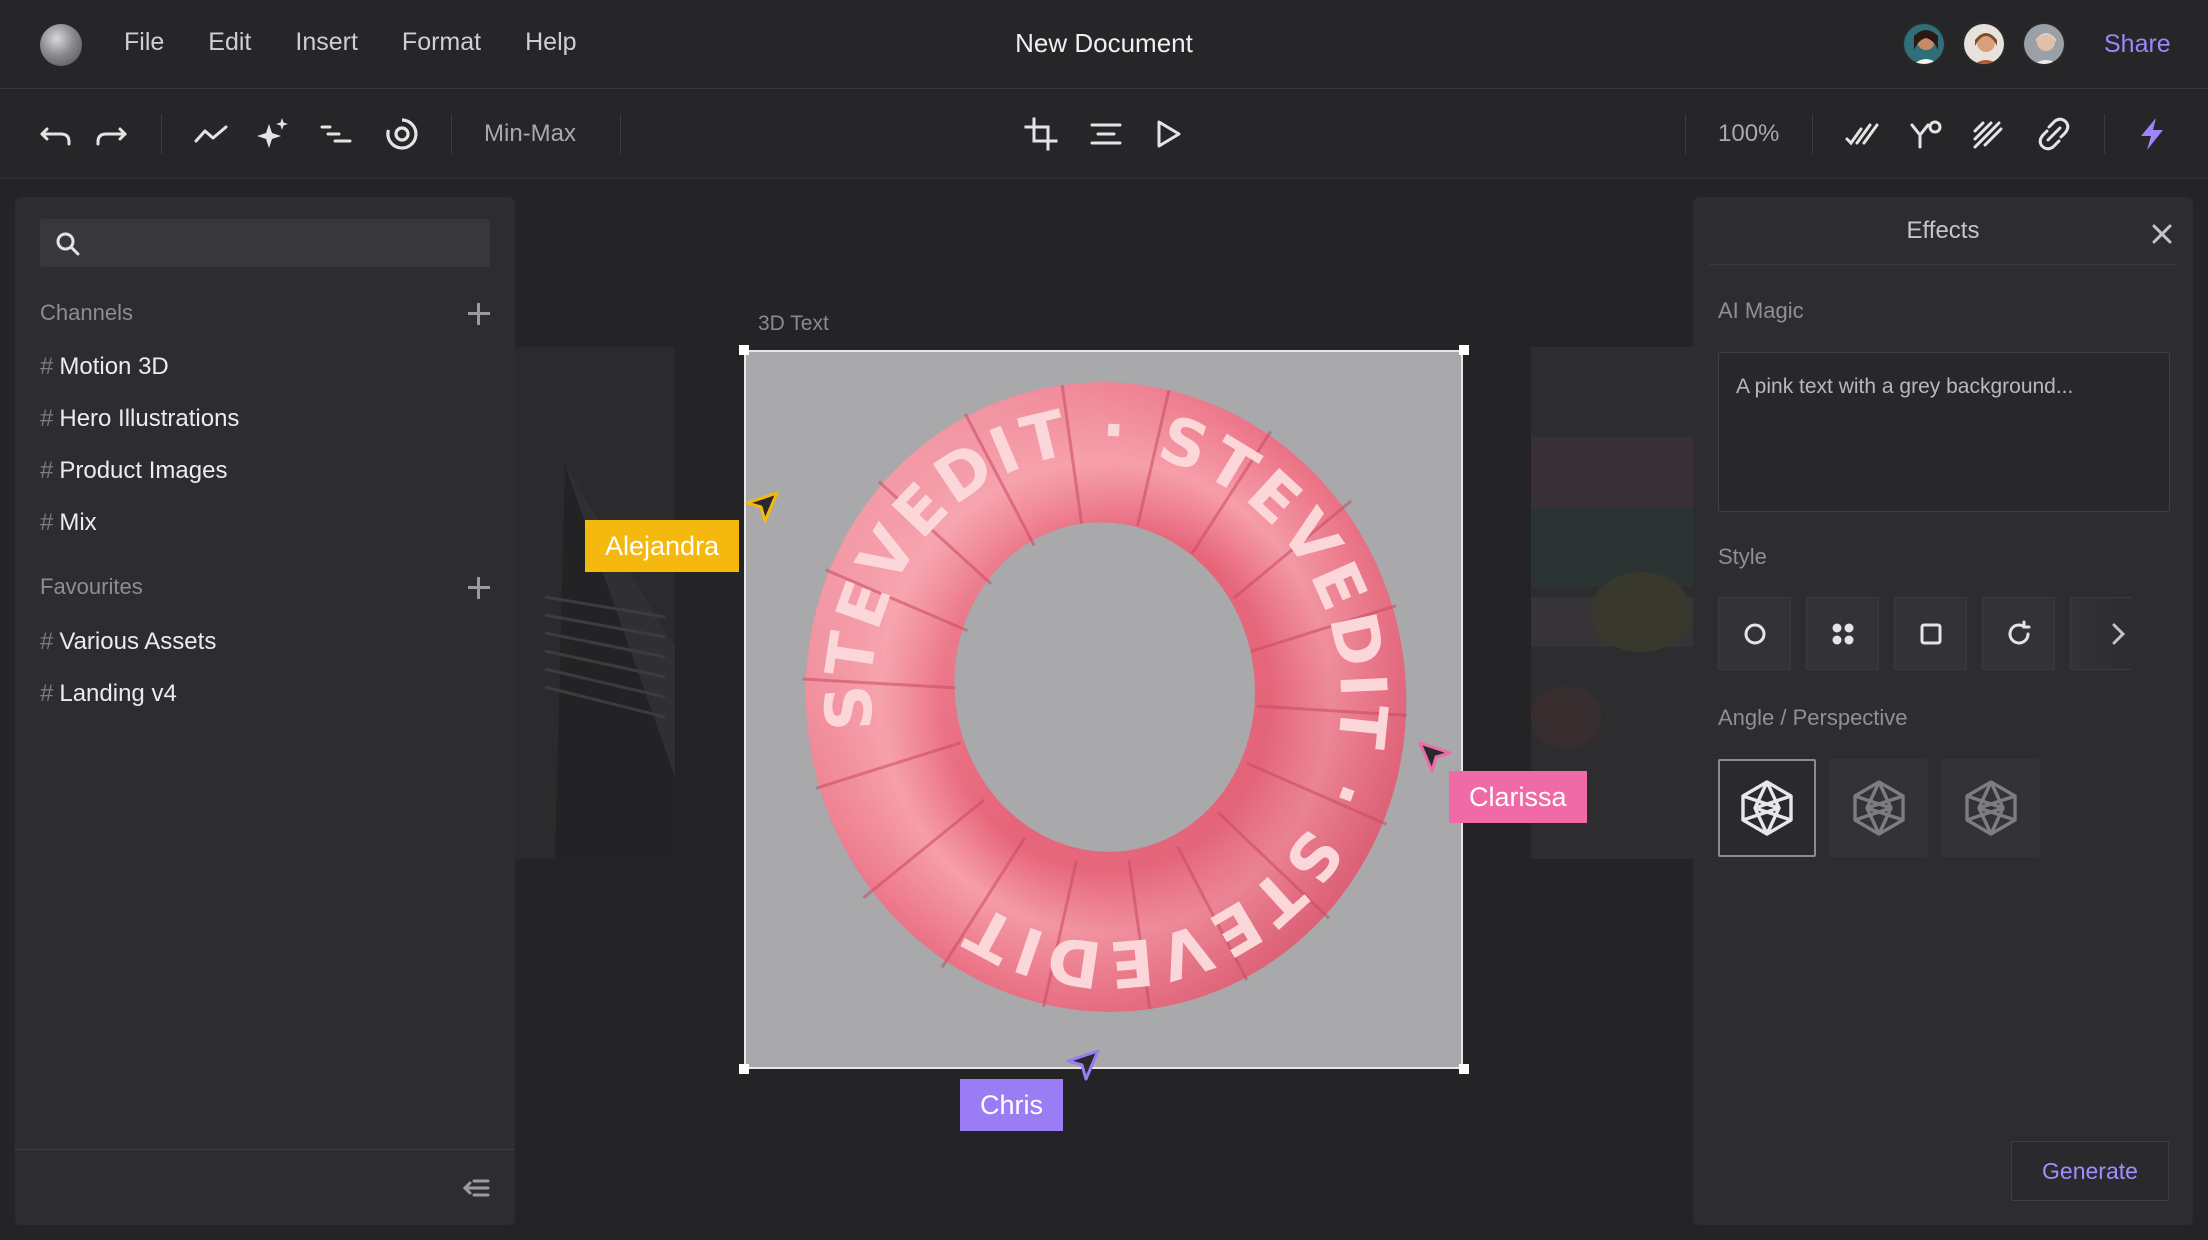 The image size is (2208, 1240). I want to click on menu-help: Help, so click(550, 42).